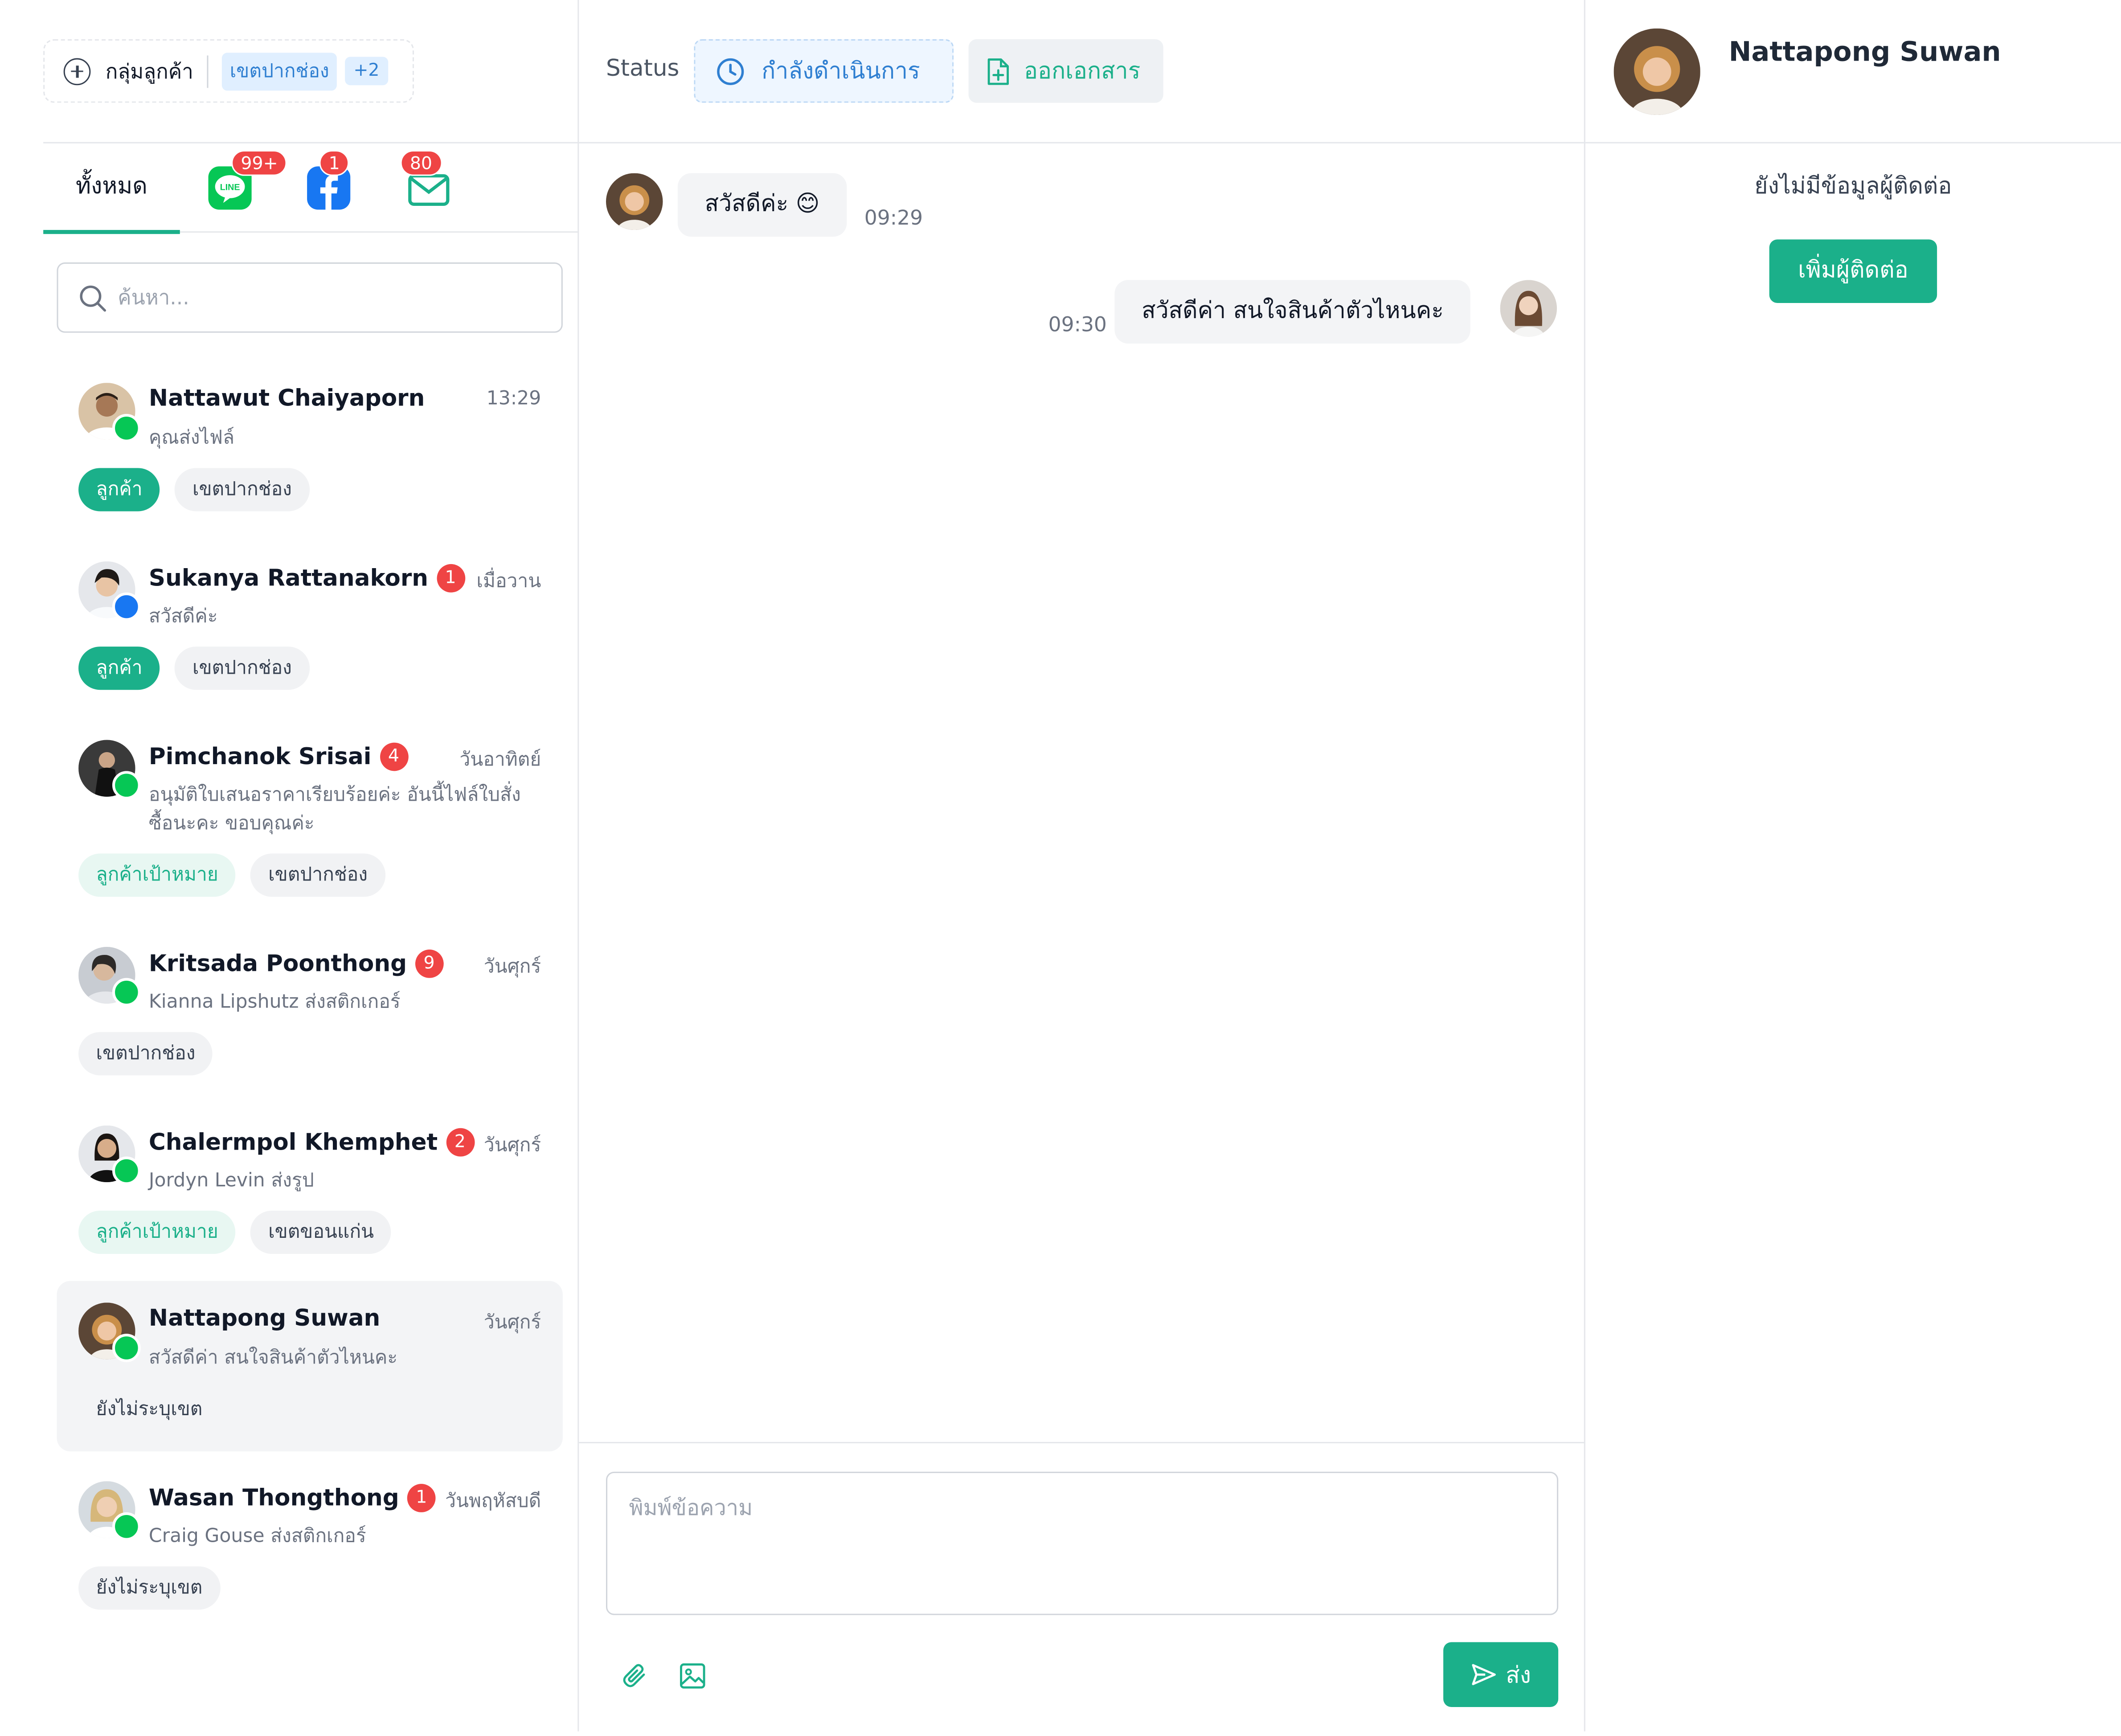 The image size is (2121, 1736). I want to click on tag-list: ลูกค้าเป้าหมาย เขตปากช่อง, so click(231, 875).